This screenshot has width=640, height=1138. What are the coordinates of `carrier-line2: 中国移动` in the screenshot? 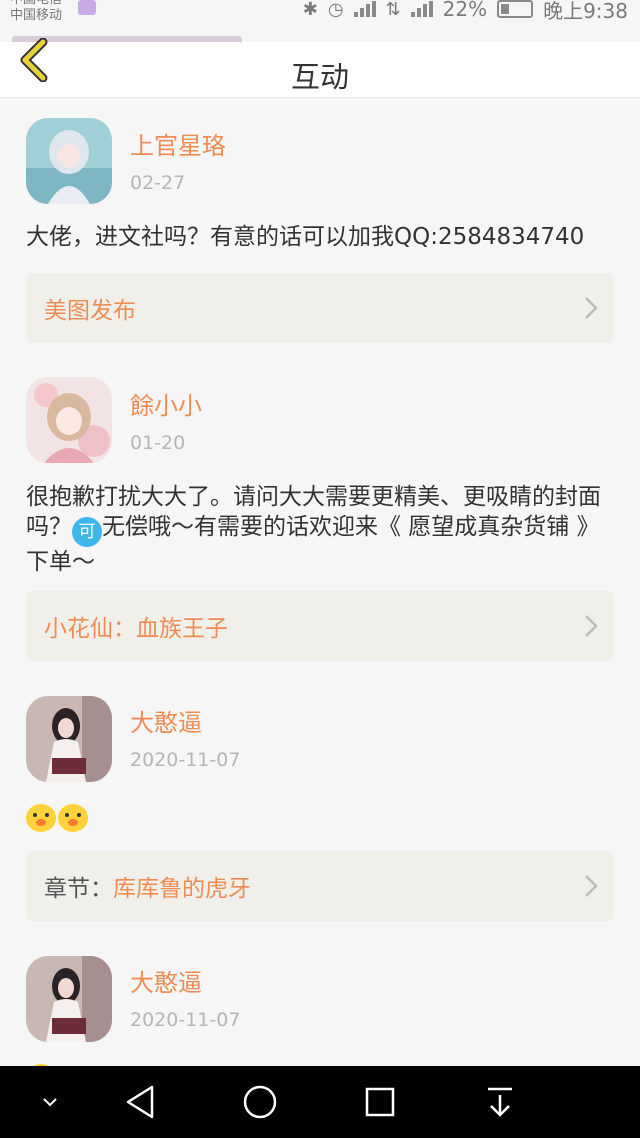 It's located at (36, 15).